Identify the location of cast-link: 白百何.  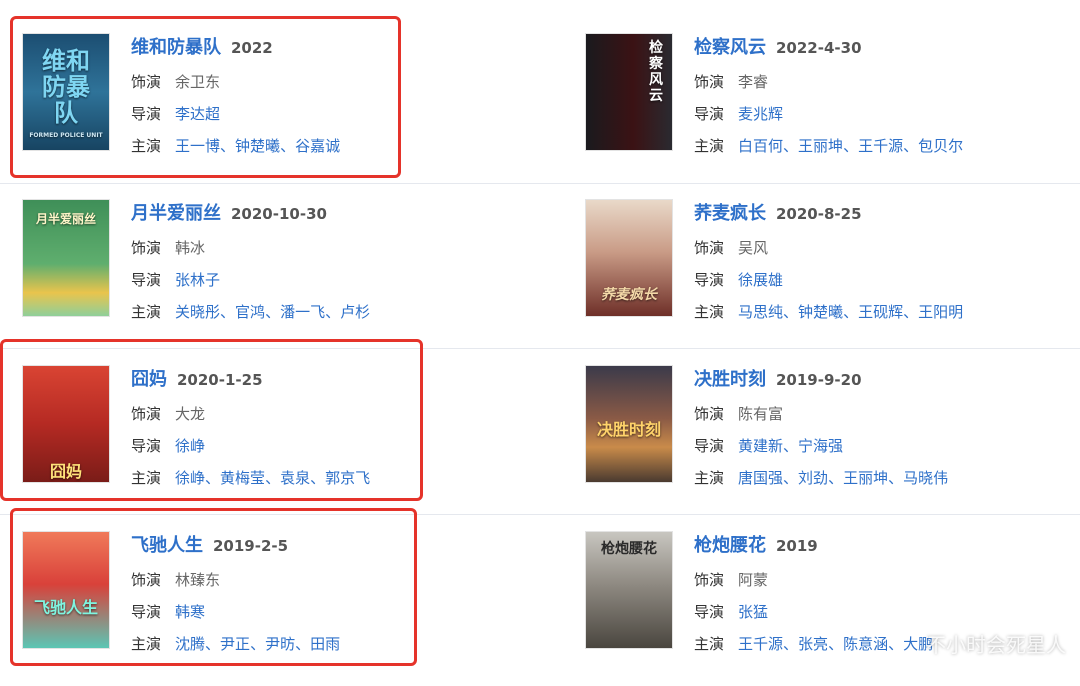
(760, 145).